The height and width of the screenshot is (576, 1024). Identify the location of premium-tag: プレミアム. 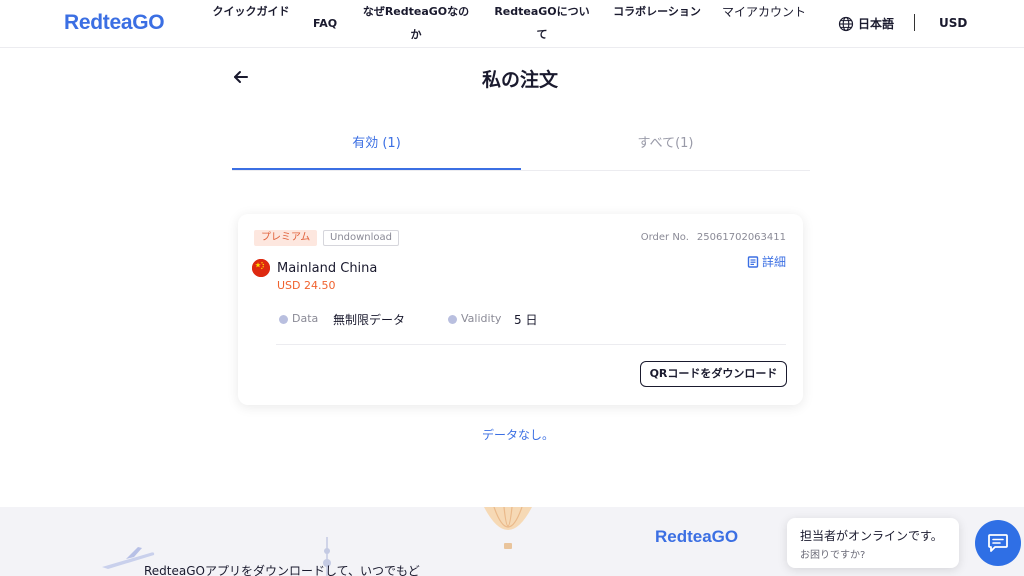
(286, 238).